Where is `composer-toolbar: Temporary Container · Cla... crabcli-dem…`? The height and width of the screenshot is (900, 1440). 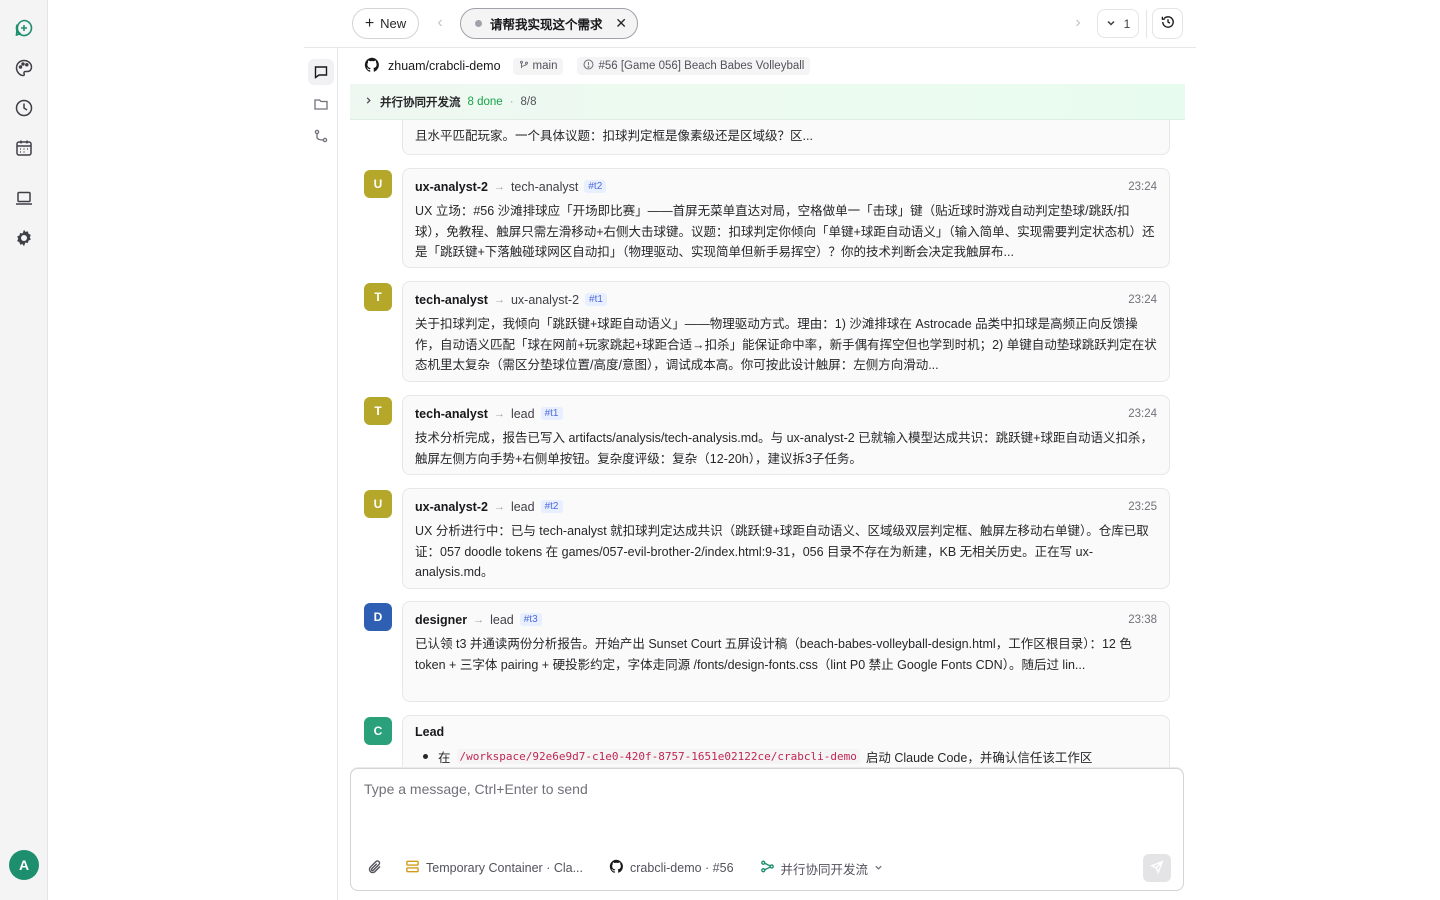
composer-toolbar: Temporary Container · Cla... crabcli-dem… is located at coordinates (632, 868).